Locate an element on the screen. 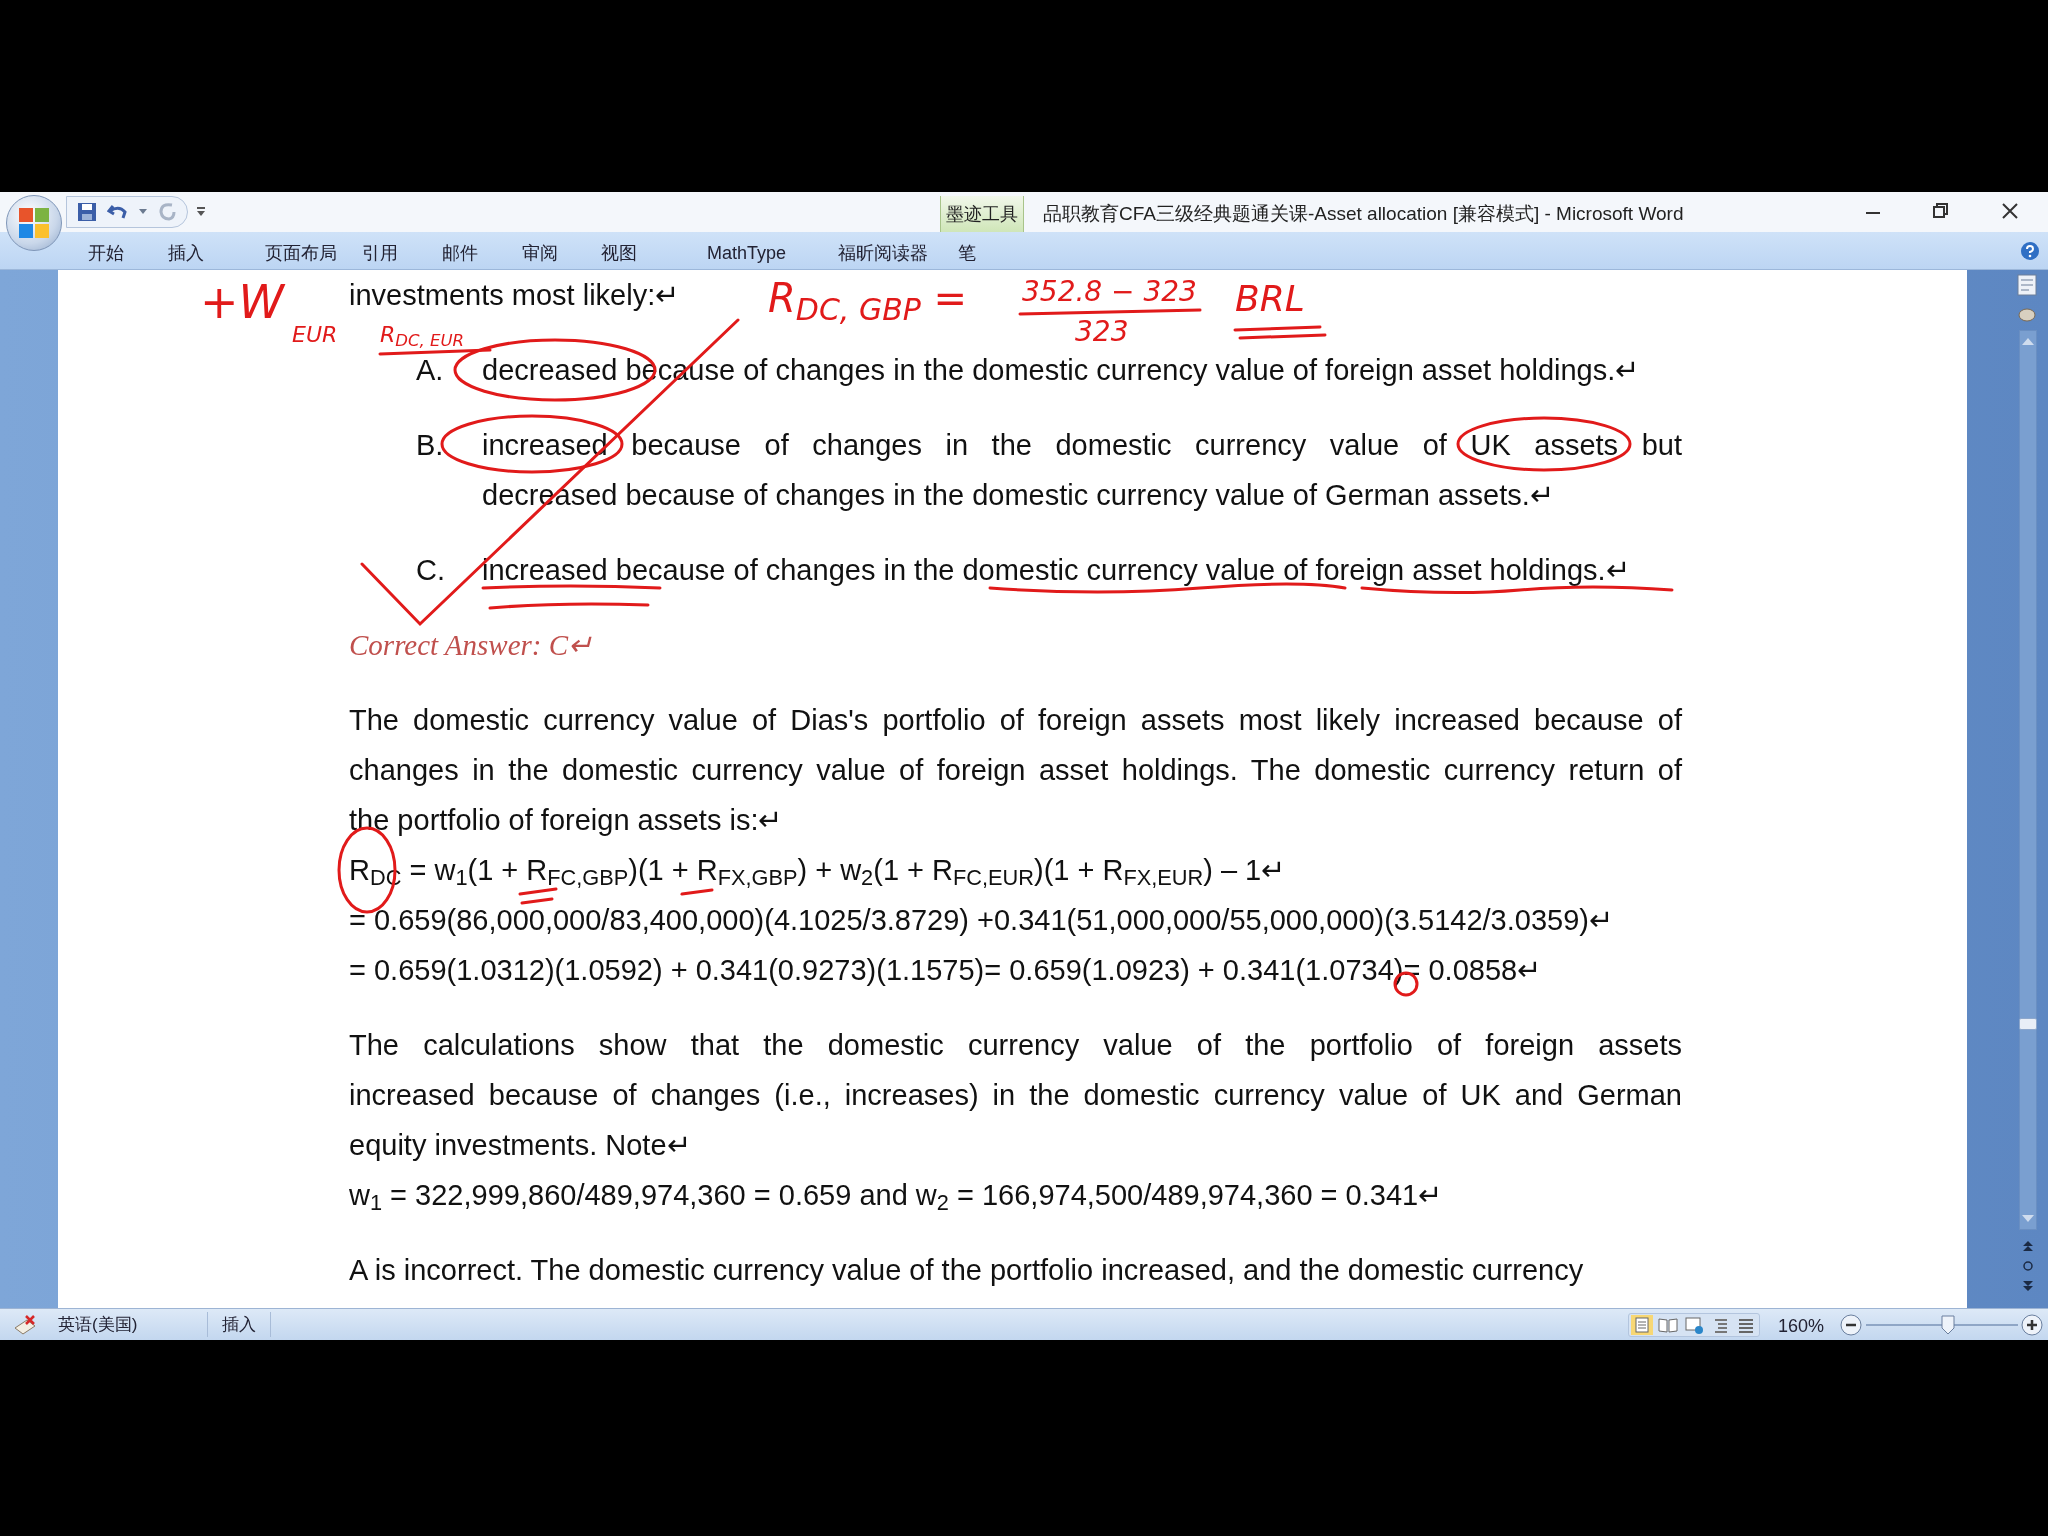 This screenshot has height=1536, width=2048. ribbon-tab: 邮件 is located at coordinates (460, 253).